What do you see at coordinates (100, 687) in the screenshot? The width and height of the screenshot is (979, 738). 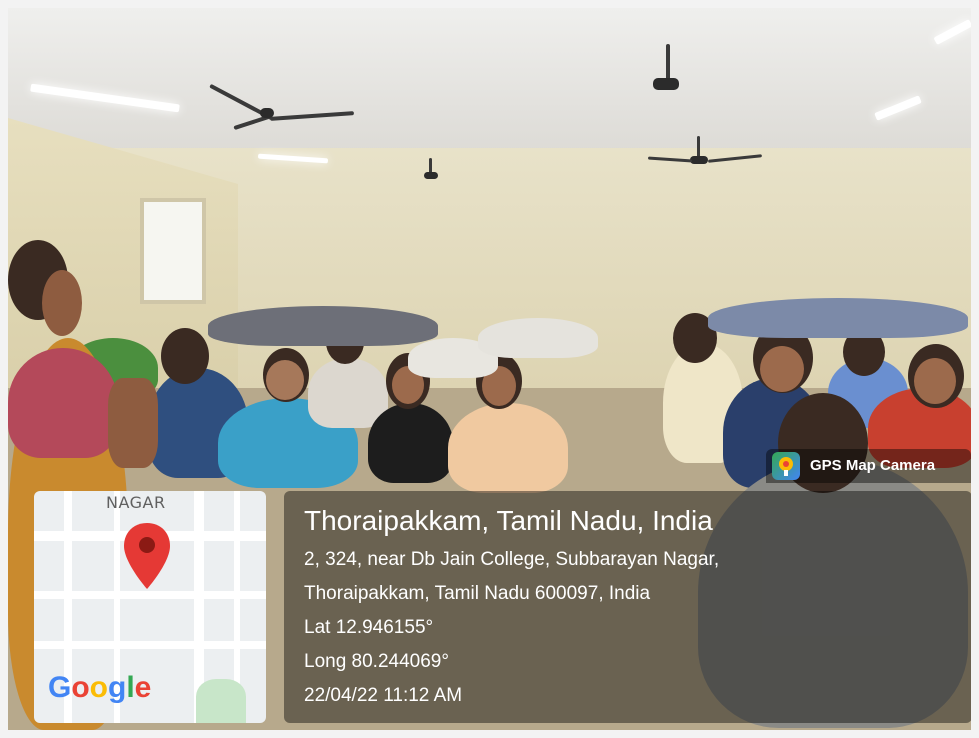 I see `google-logo: Google` at bounding box center [100, 687].